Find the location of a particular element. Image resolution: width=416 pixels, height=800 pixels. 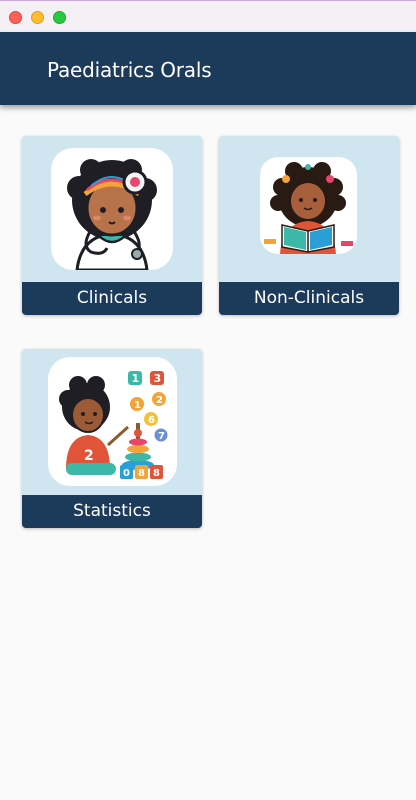

non-clinicals-card: Non-Clinicals is located at coordinates (309, 225).